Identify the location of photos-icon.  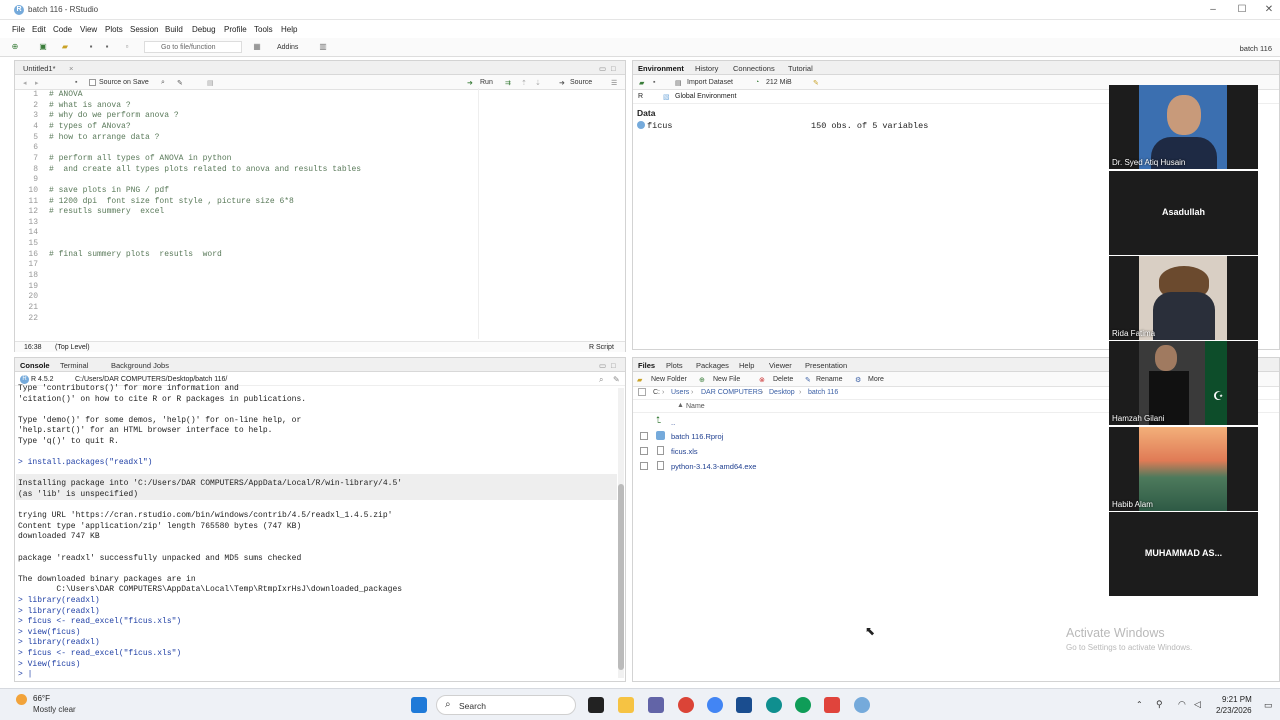
(715, 705).